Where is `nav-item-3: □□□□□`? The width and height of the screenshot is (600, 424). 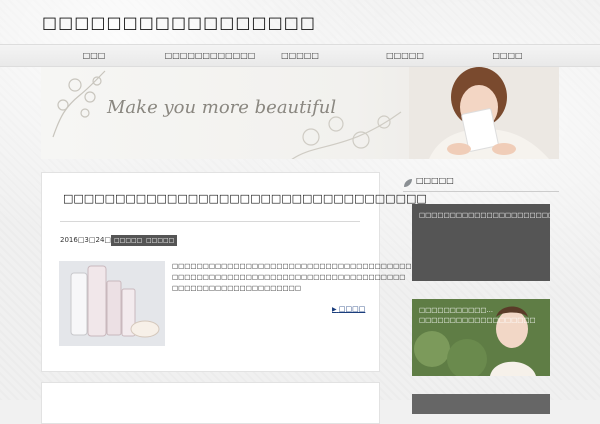 nav-item-3: □□□□□ is located at coordinates (300, 55).